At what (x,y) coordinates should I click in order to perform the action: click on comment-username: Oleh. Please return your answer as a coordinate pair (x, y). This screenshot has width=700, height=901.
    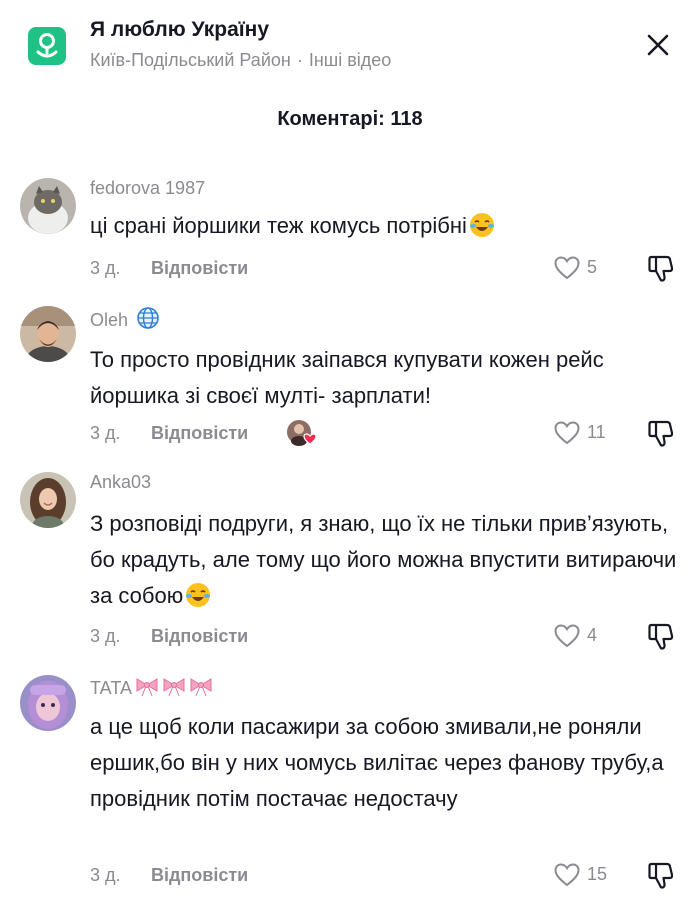
    Looking at the image, I should click on (125, 320).